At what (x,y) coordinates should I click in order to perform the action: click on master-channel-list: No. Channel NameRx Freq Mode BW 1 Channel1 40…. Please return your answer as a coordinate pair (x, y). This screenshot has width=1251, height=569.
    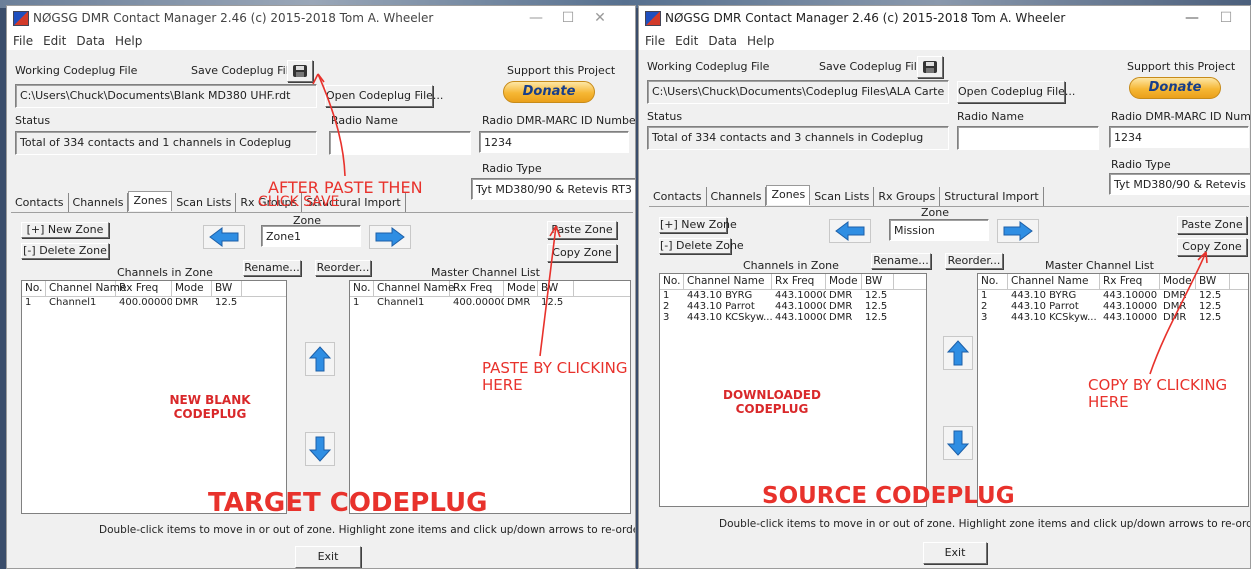
    Looking at the image, I should click on (490, 397).